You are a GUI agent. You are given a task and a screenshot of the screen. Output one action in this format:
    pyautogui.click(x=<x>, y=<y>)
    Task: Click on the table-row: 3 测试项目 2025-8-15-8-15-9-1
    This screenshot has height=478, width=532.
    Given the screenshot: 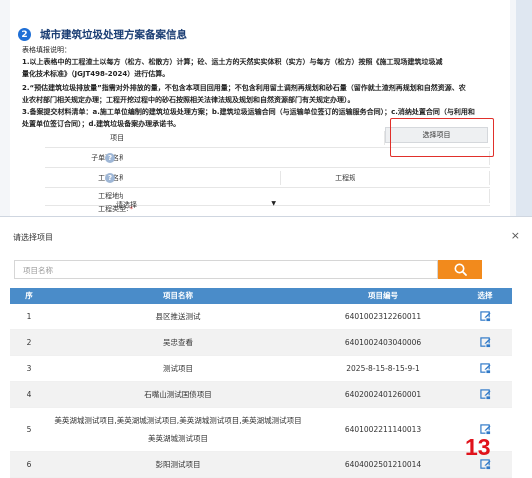 What is the action you would take?
    pyautogui.click(x=261, y=369)
    